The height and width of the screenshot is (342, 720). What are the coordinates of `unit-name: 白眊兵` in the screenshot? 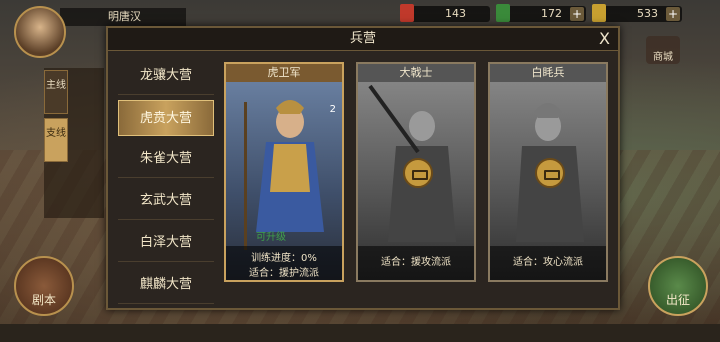 It's located at (548, 73).